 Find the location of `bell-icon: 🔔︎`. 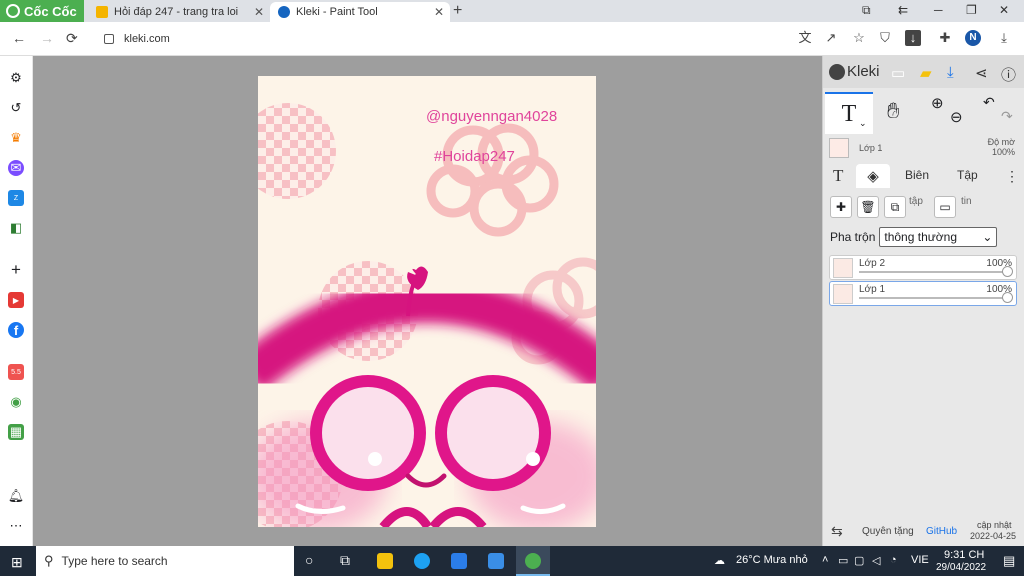

bell-icon: 🔔︎ is located at coordinates (16, 496).